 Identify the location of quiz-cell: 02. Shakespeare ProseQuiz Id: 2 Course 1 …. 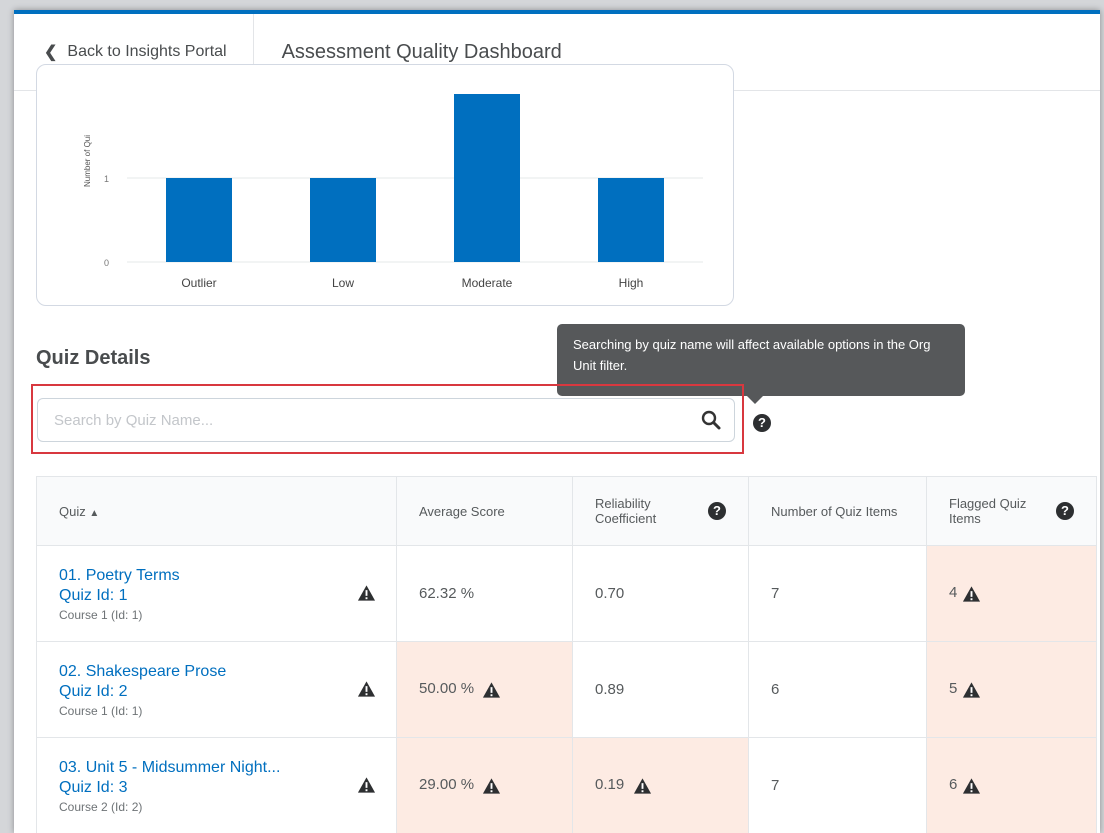
(217, 690).